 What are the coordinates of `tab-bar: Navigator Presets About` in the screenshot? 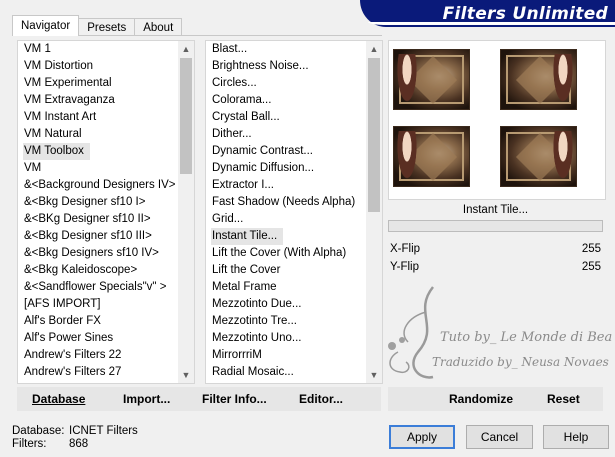 It's located at (97, 25).